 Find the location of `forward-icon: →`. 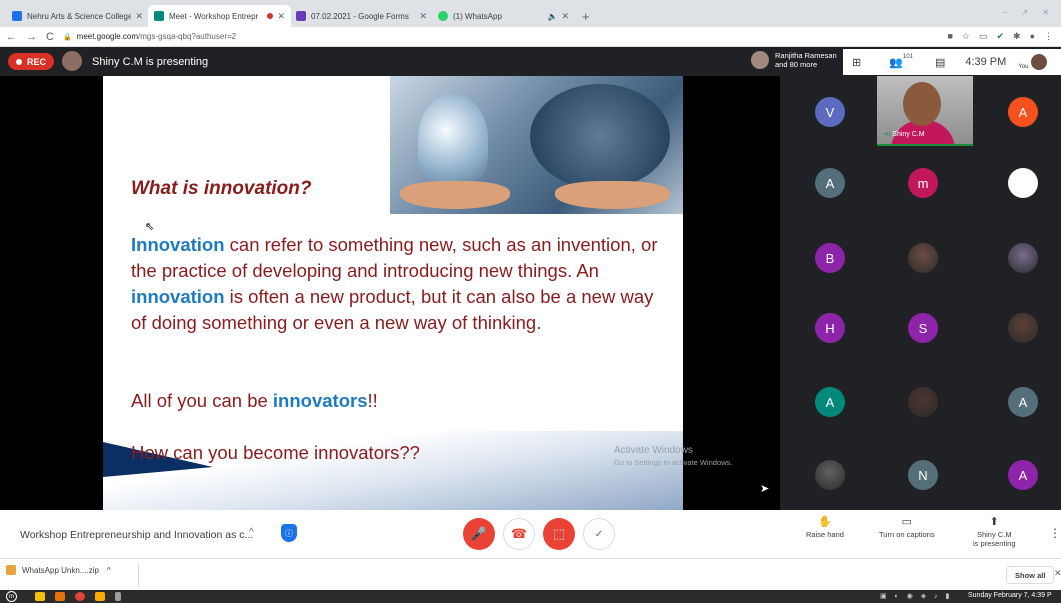

forward-icon: → is located at coordinates (31, 37).